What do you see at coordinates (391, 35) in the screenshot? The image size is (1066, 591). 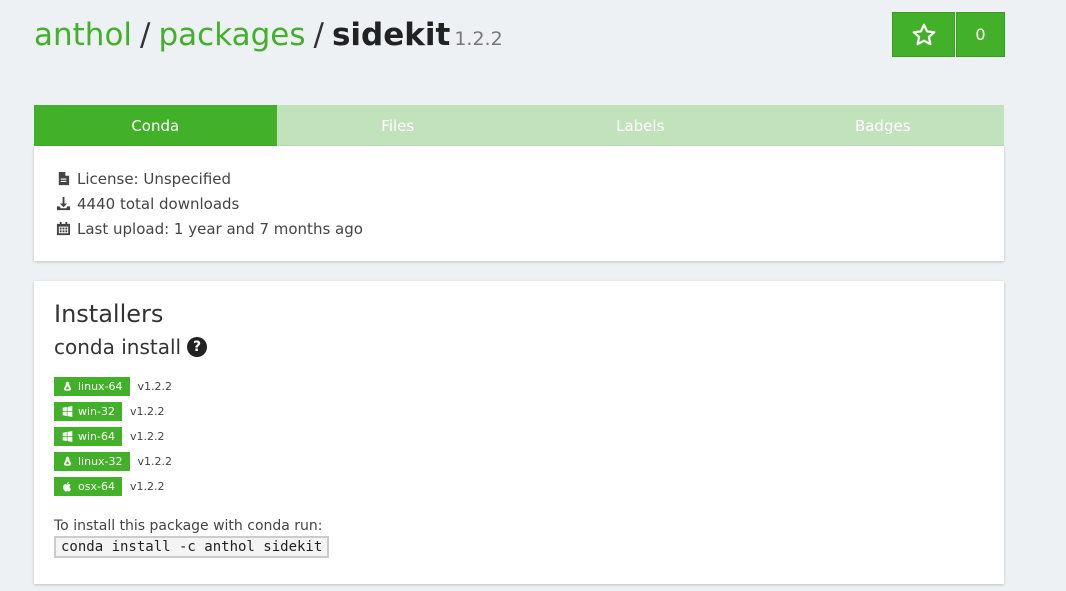 I see `package-name: sidekit` at bounding box center [391, 35].